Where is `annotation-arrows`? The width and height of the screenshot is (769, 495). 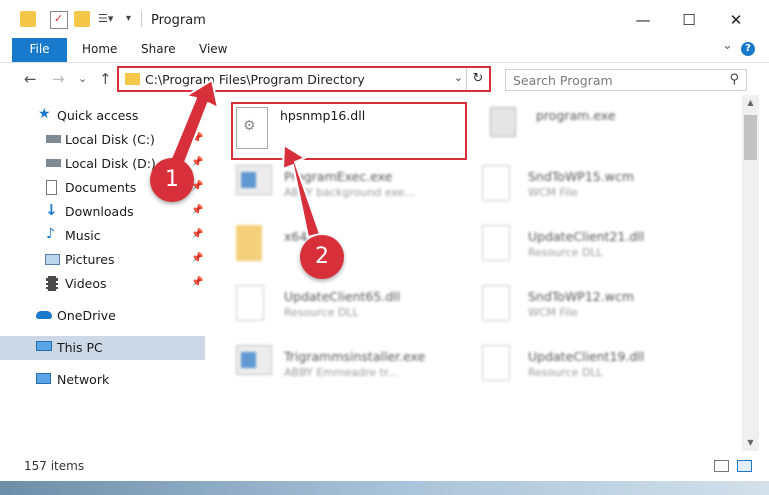 annotation-arrows is located at coordinates (244, 158).